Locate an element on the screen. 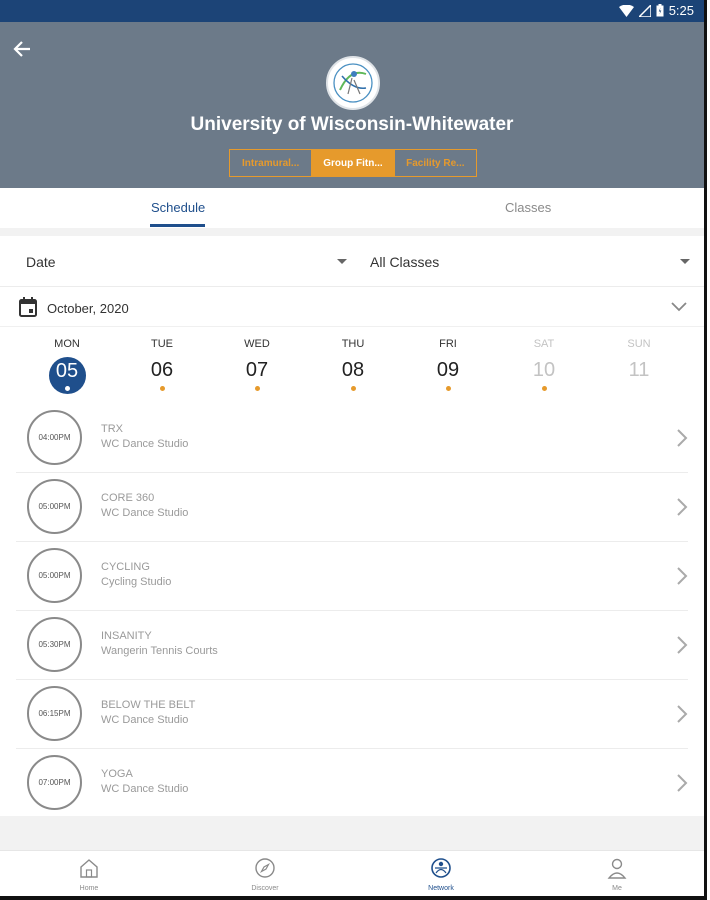 The width and height of the screenshot is (710, 900). day-name: TUE is located at coordinates (162, 344).